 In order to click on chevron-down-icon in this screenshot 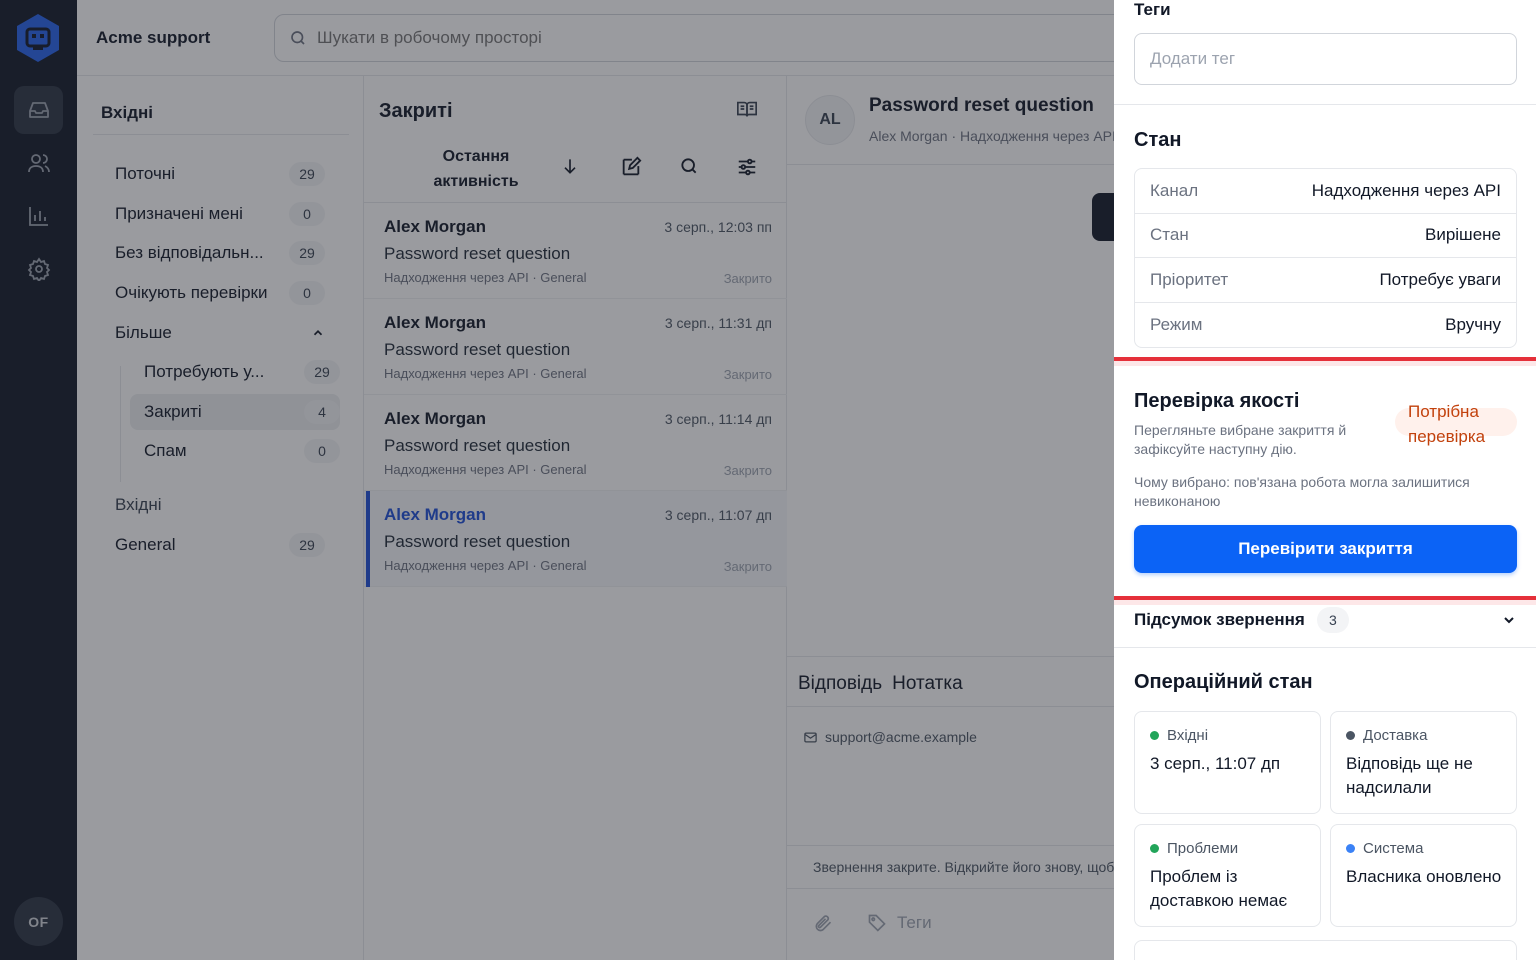, I will do `click(1509, 620)`.